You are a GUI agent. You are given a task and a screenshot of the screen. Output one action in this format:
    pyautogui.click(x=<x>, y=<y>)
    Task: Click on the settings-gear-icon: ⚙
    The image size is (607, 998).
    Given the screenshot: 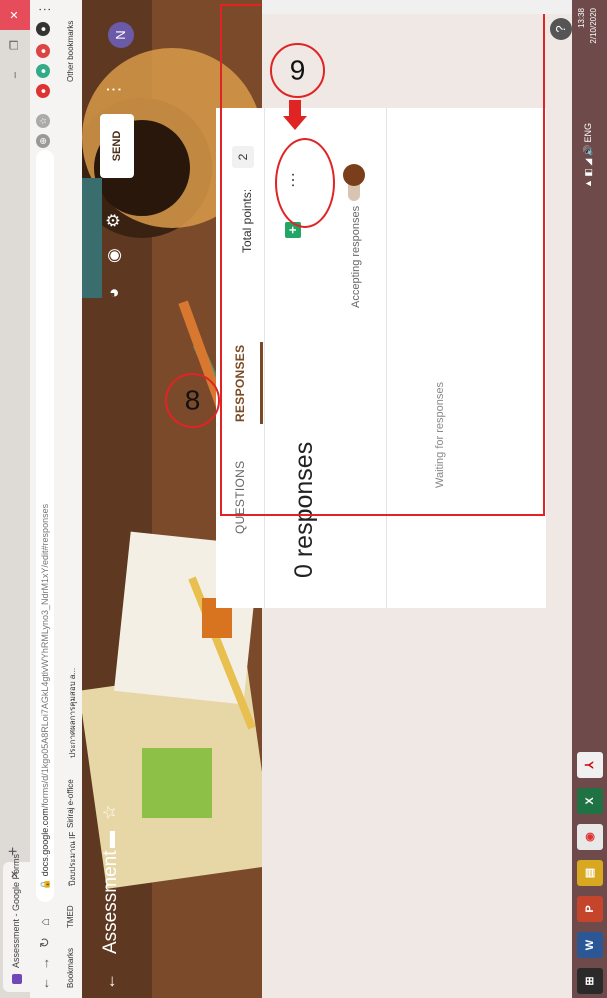 What is the action you would take?
    pyautogui.click(x=114, y=220)
    